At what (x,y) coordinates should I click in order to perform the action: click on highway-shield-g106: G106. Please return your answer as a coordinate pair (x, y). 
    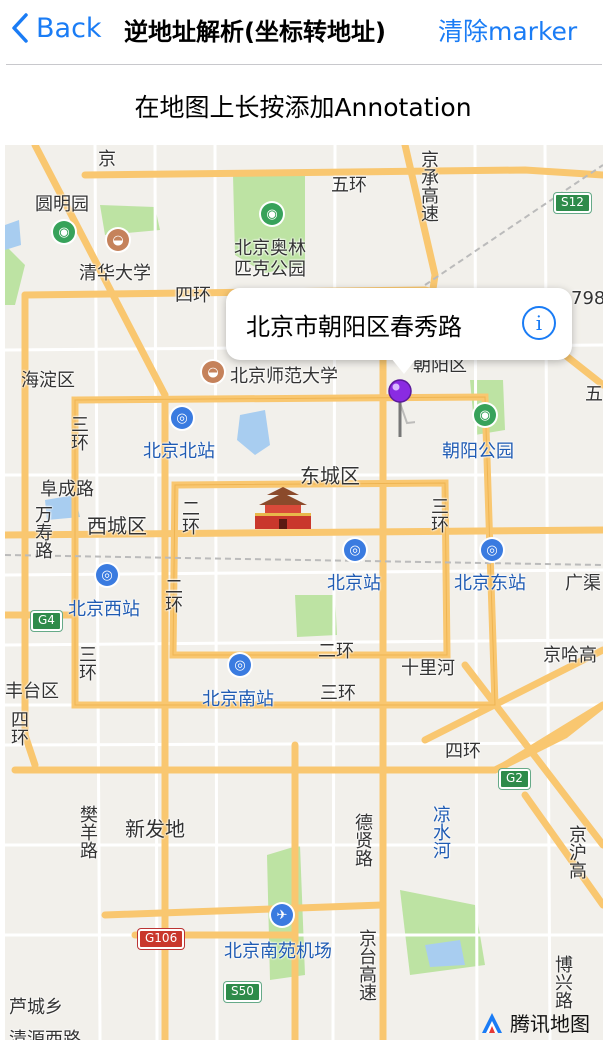
    Looking at the image, I should click on (161, 939).